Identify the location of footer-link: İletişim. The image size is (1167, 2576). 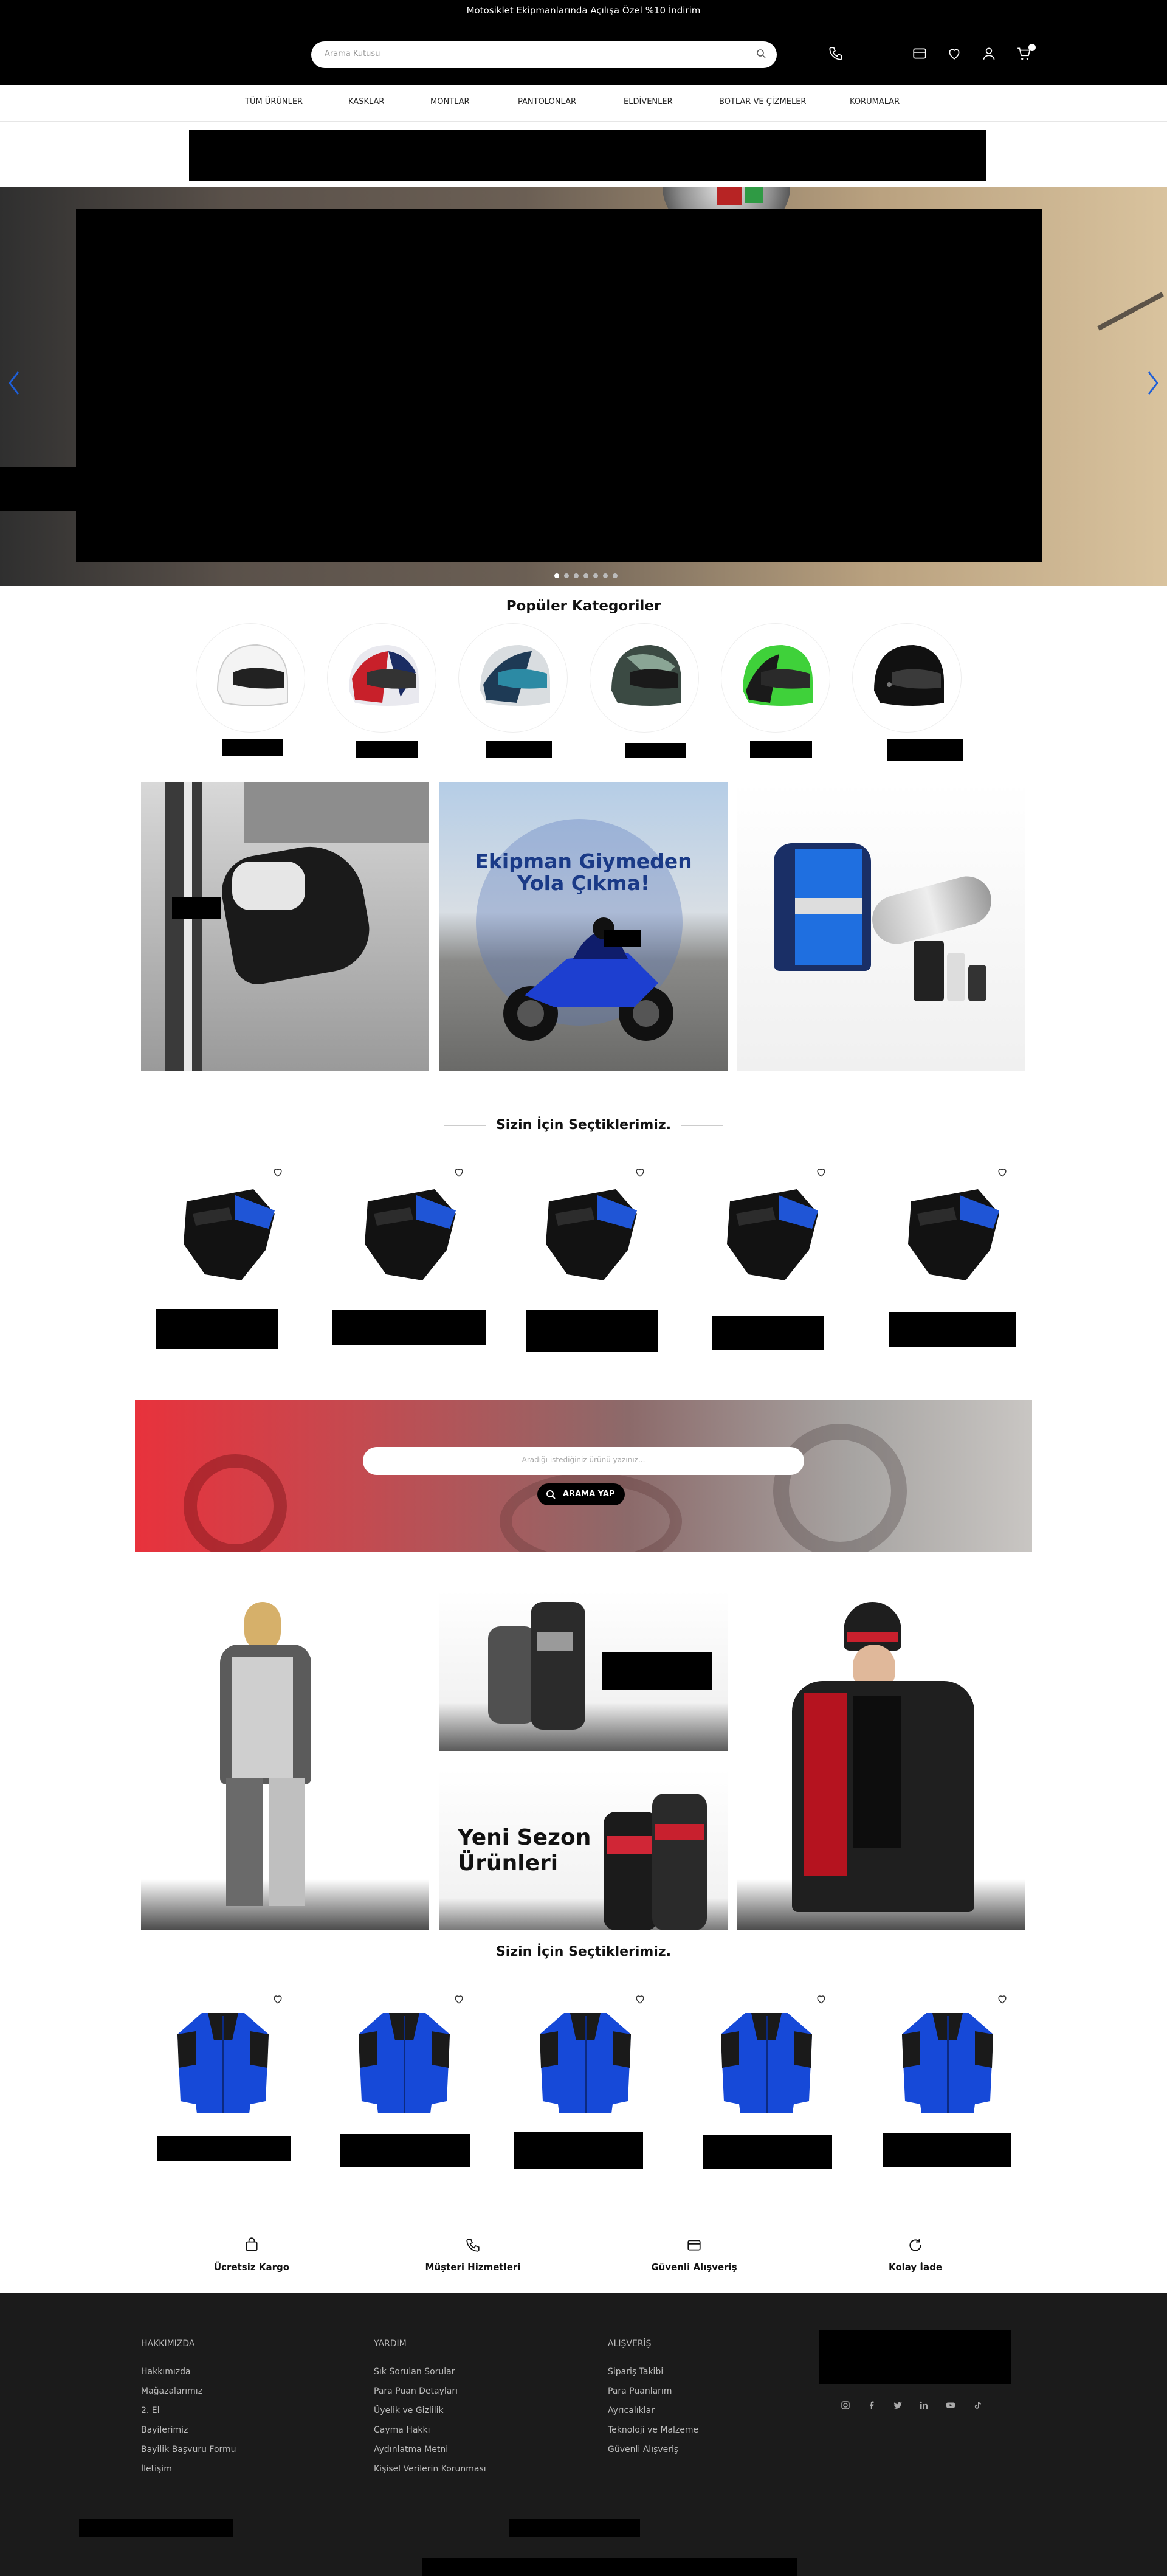
(156, 2469).